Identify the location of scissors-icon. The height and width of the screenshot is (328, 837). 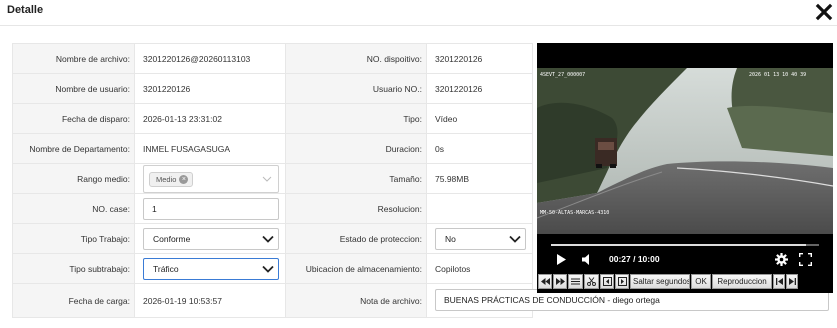
(591, 281).